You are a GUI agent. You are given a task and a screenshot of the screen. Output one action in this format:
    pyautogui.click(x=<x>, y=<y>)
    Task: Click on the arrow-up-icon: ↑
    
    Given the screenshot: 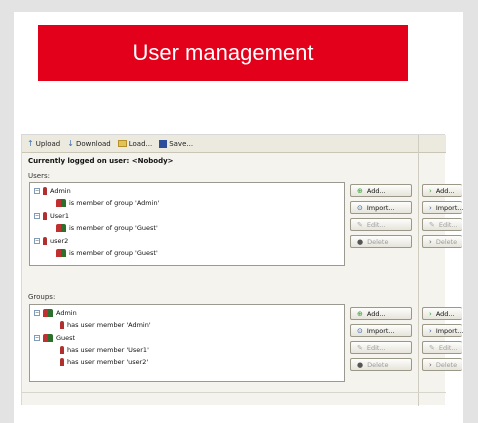 What is the action you would take?
    pyautogui.click(x=30, y=143)
    